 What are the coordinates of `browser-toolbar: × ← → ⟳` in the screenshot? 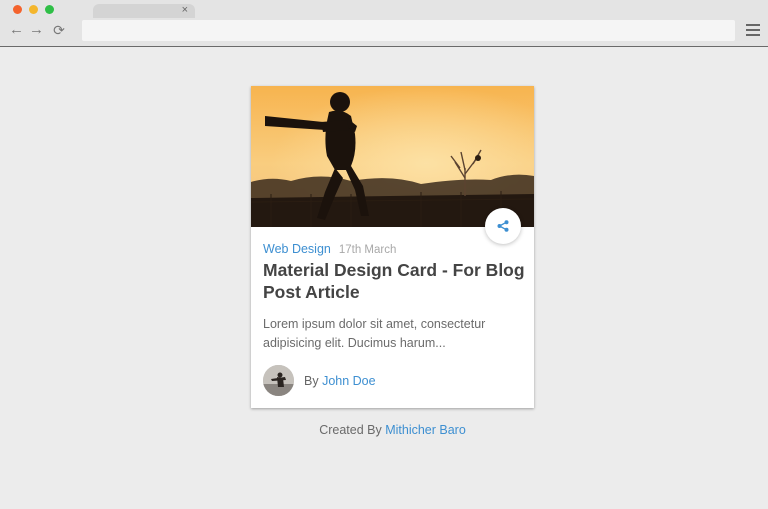 It's located at (384, 23).